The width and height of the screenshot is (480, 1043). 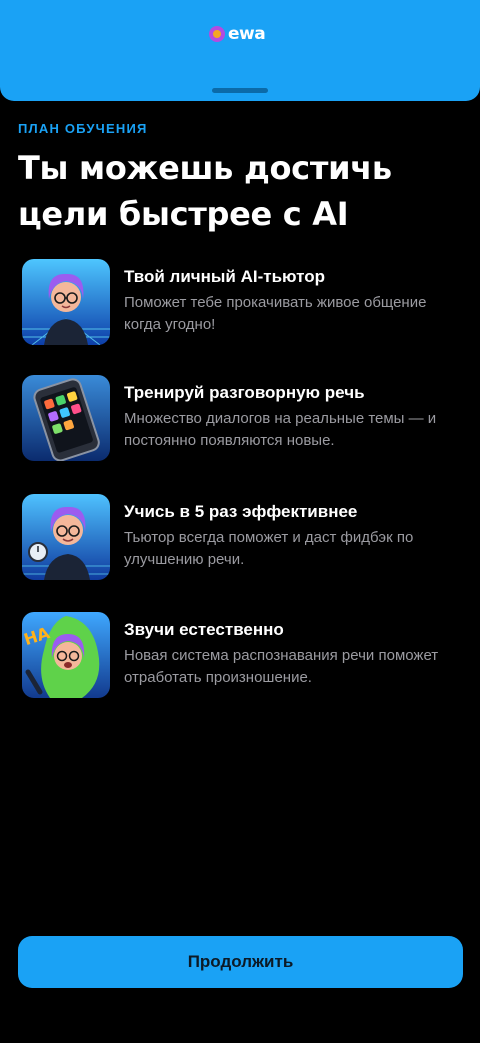 What do you see at coordinates (240, 90) in the screenshot?
I see `sheet-grabber-handle` at bounding box center [240, 90].